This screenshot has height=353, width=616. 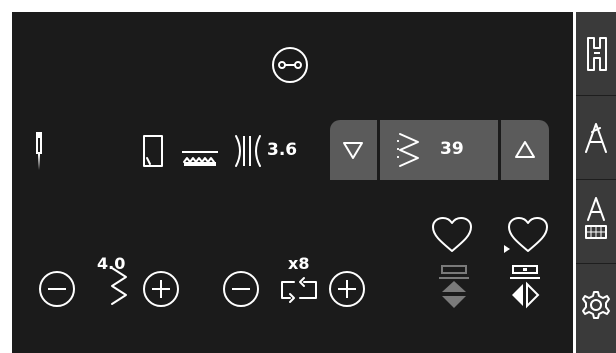 I want to click on stitch-width-gap-icon, so click(x=248, y=151).